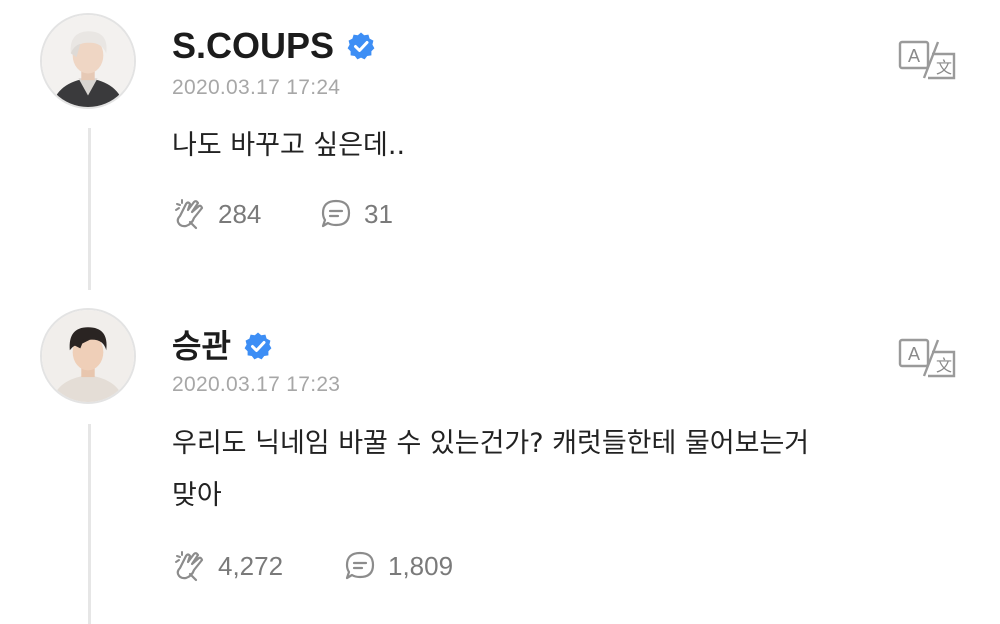  Describe the element at coordinates (378, 213) in the screenshot. I see `comment-count: 31` at that location.